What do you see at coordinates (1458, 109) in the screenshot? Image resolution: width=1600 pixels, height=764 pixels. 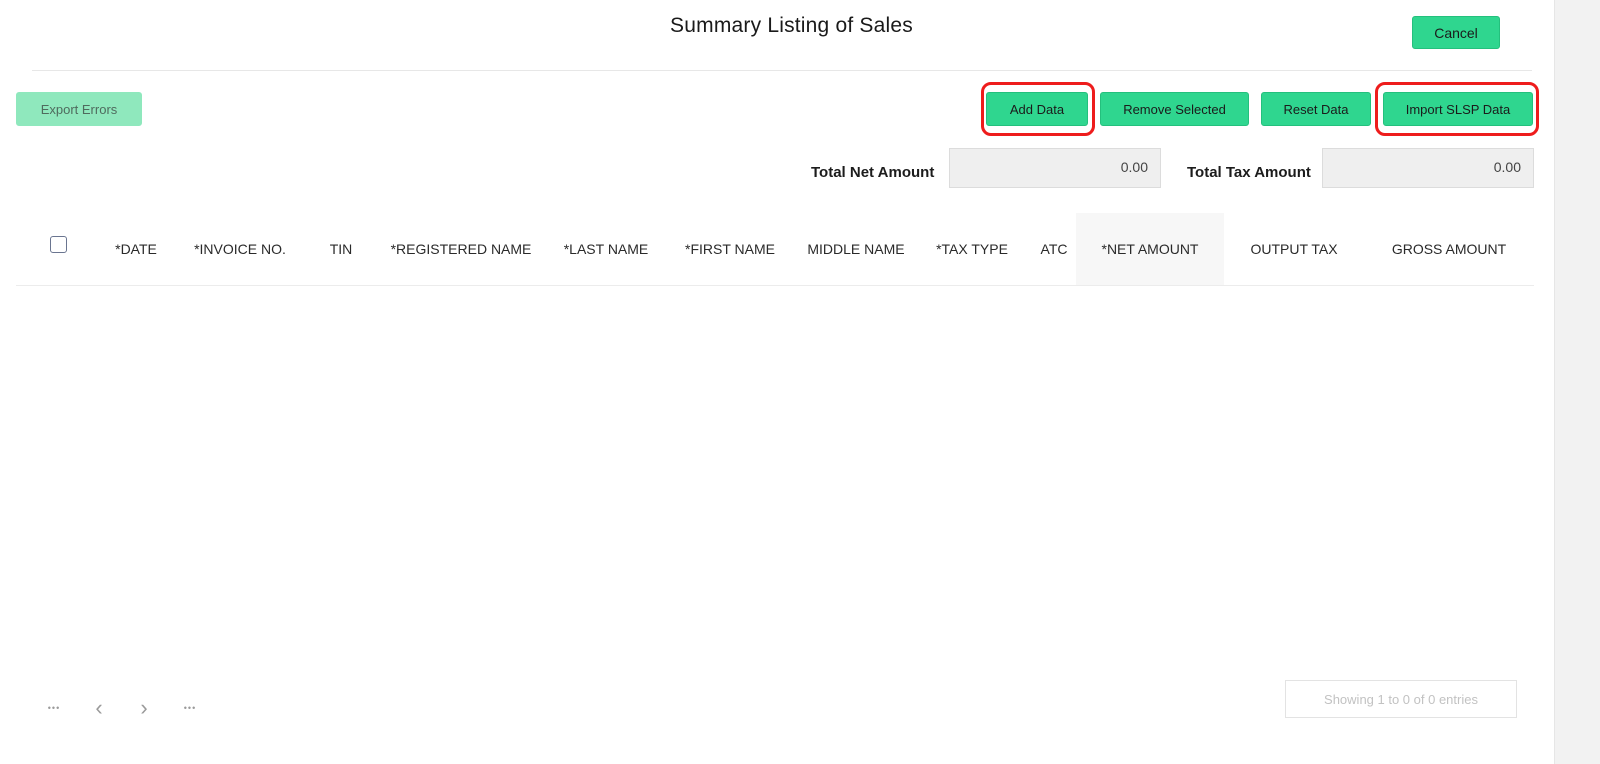 I see `import-slsp-data-button: Import SLSP Data` at bounding box center [1458, 109].